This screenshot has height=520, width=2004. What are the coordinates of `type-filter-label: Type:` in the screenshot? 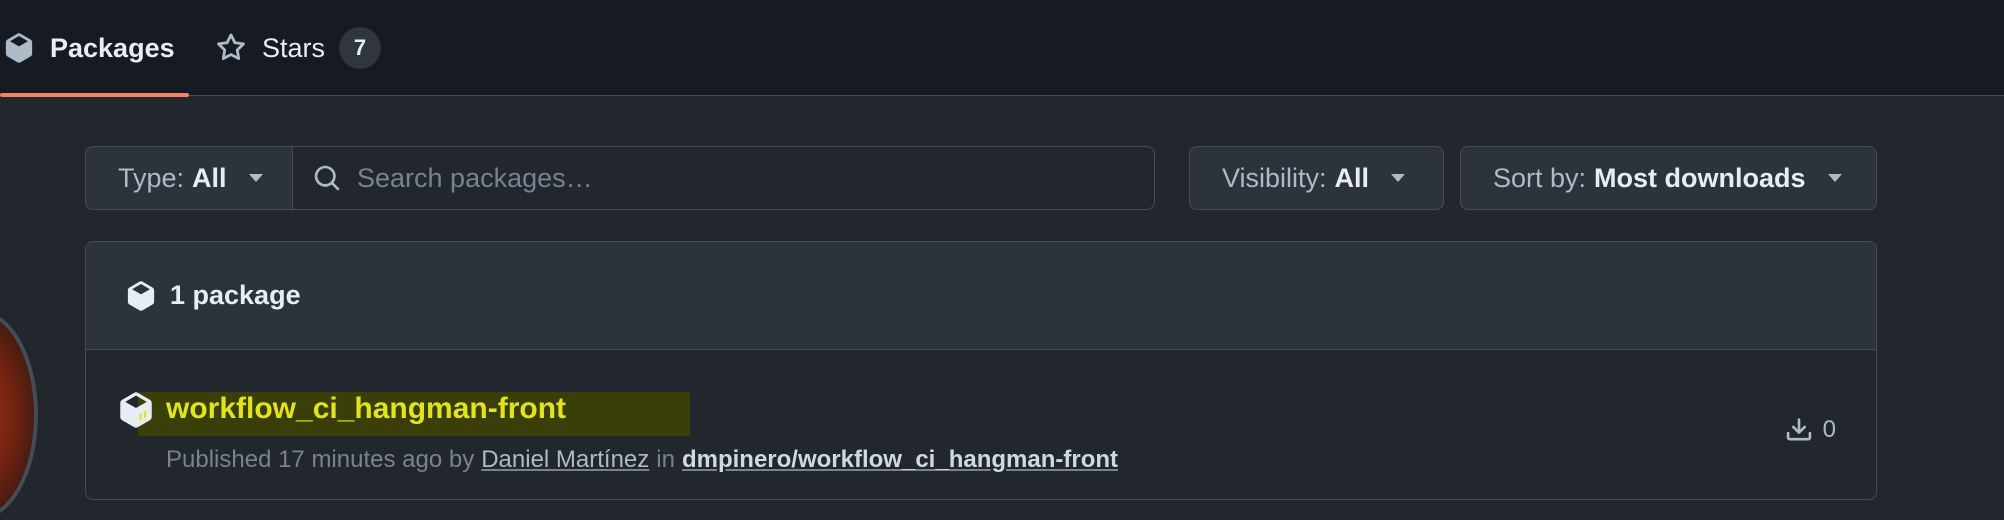 It's located at (151, 177).